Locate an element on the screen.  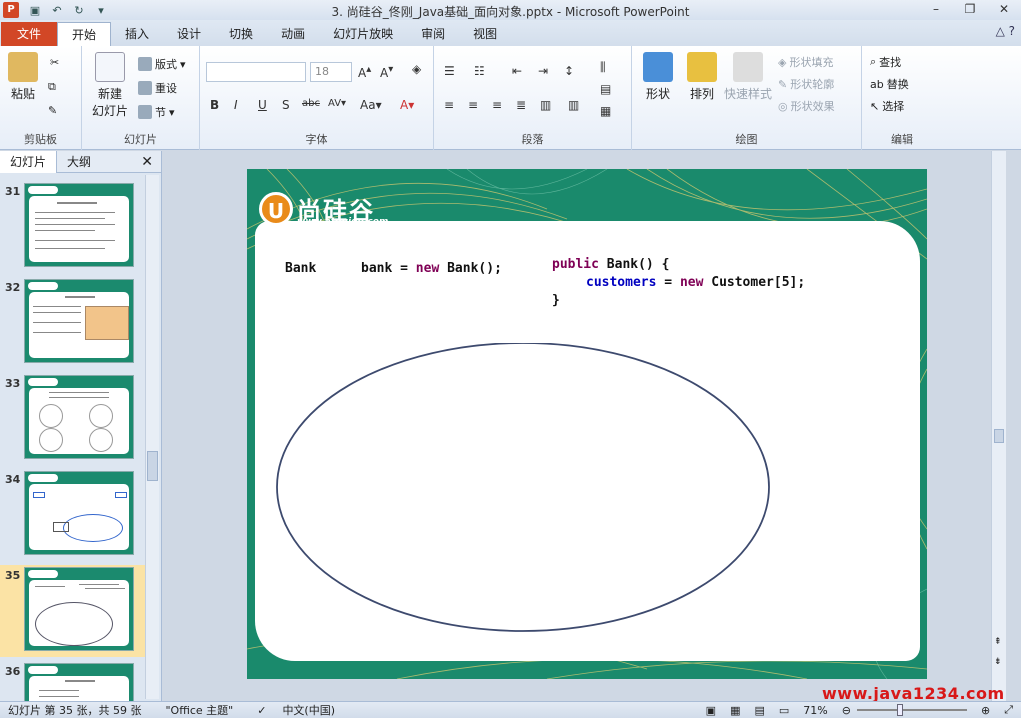
tab-animations: 动画 is located at coordinates (293, 34).